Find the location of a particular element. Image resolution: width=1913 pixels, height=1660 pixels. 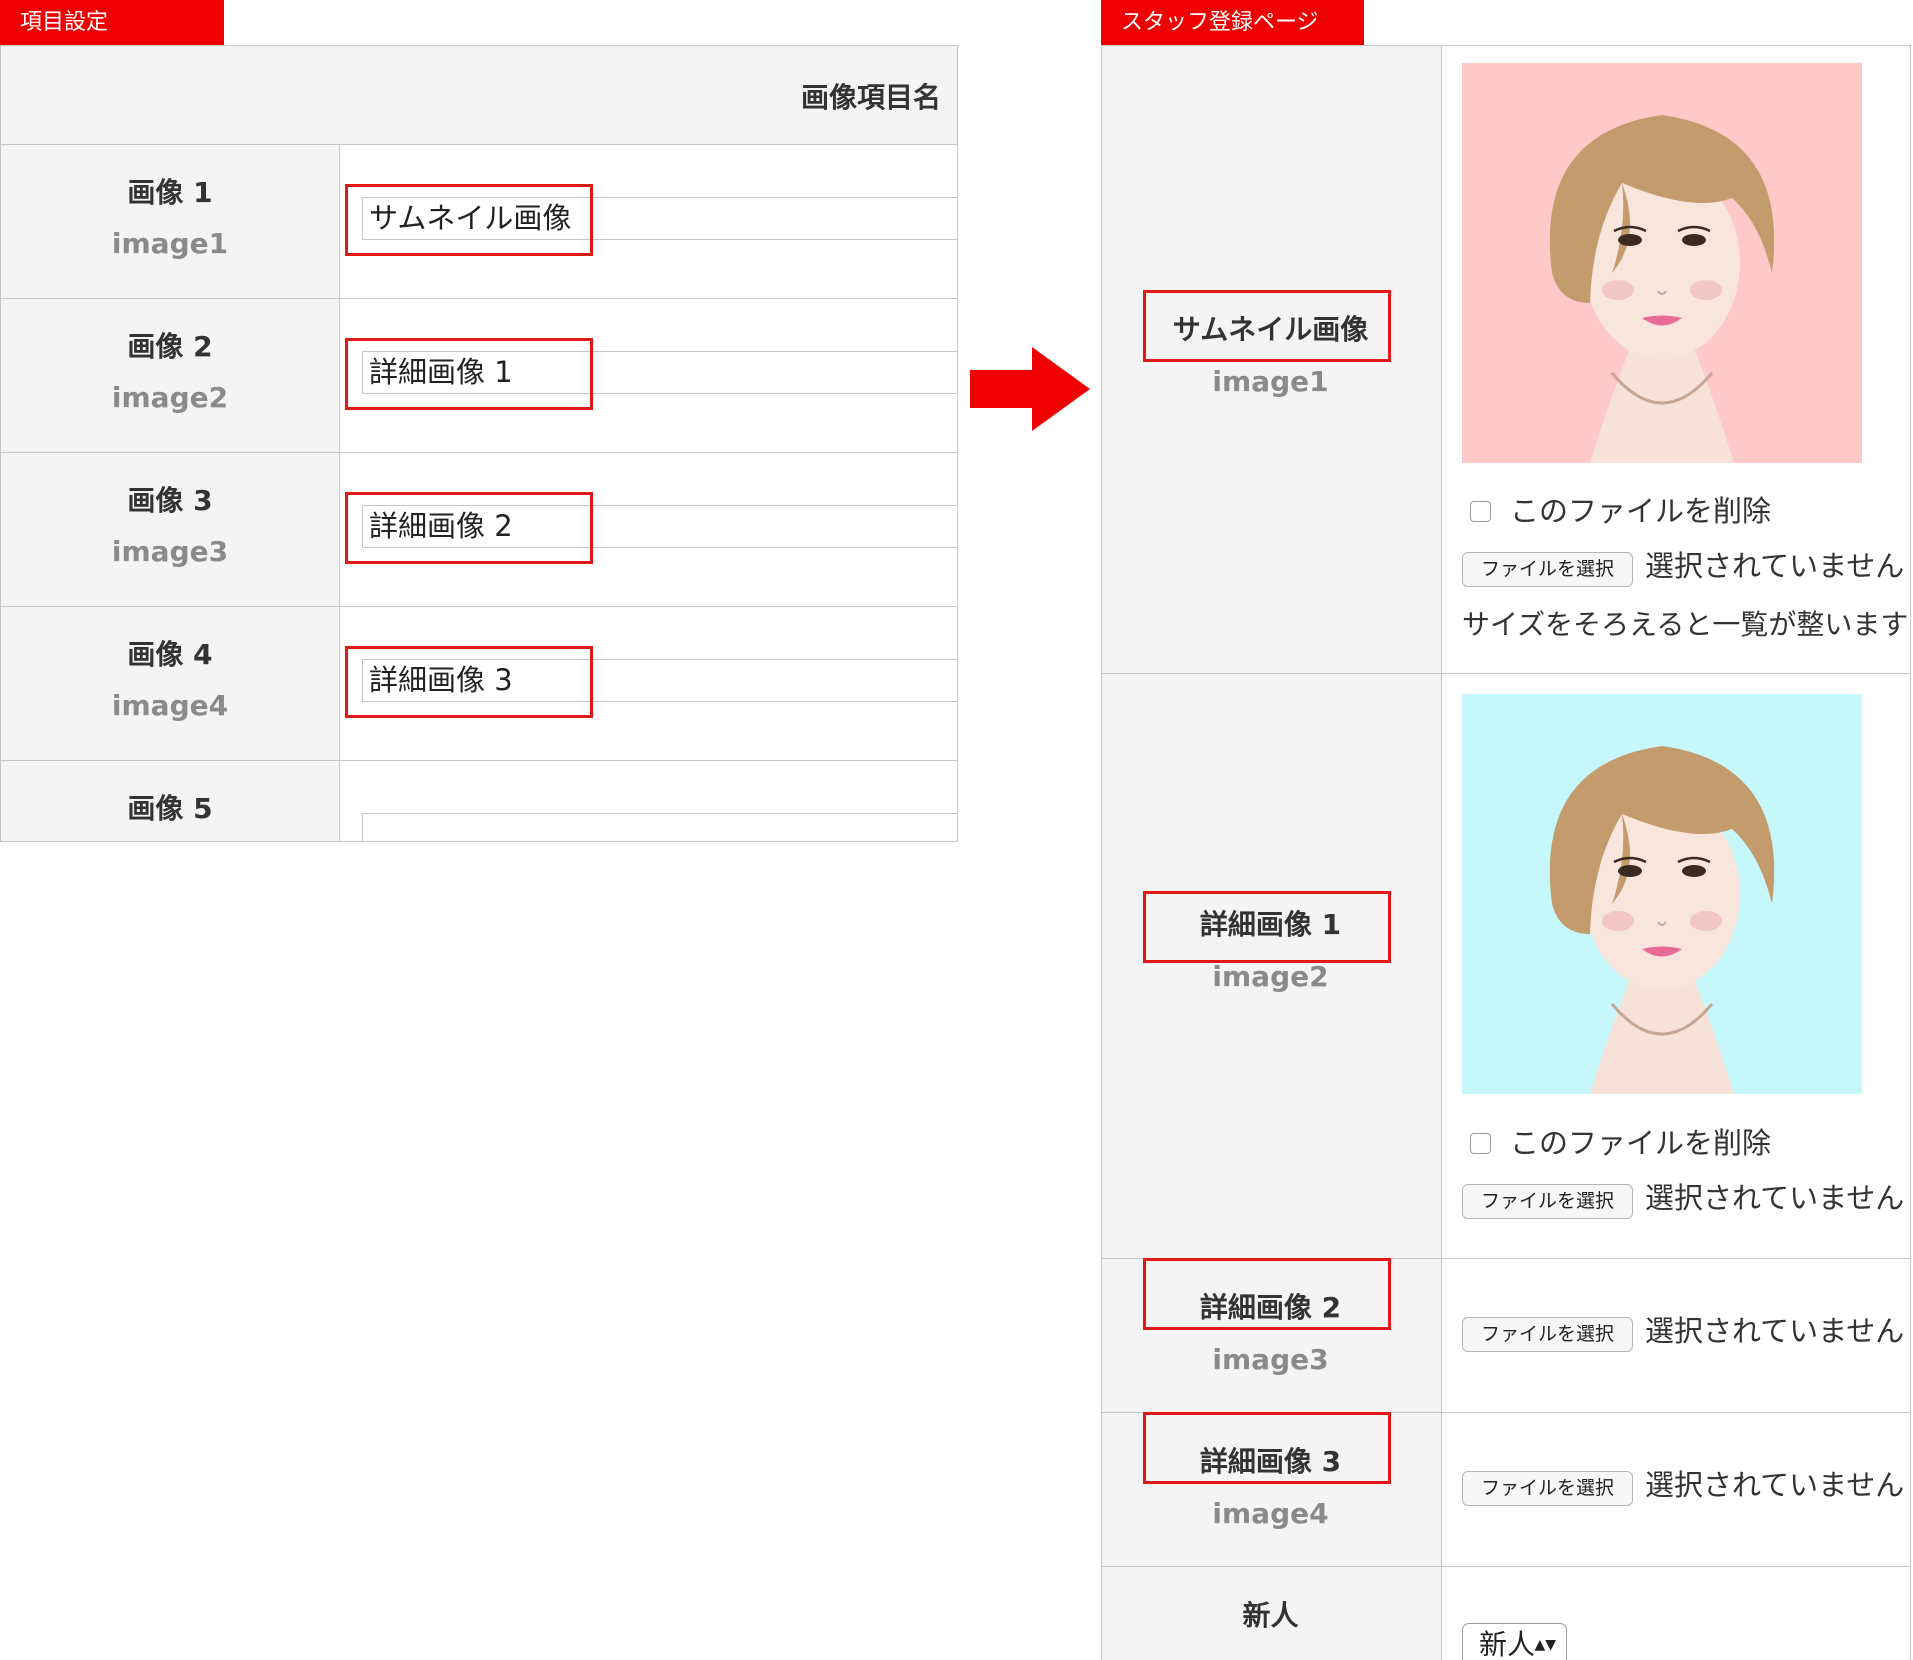

row-label: 新人 is located at coordinates (1270, 1615).